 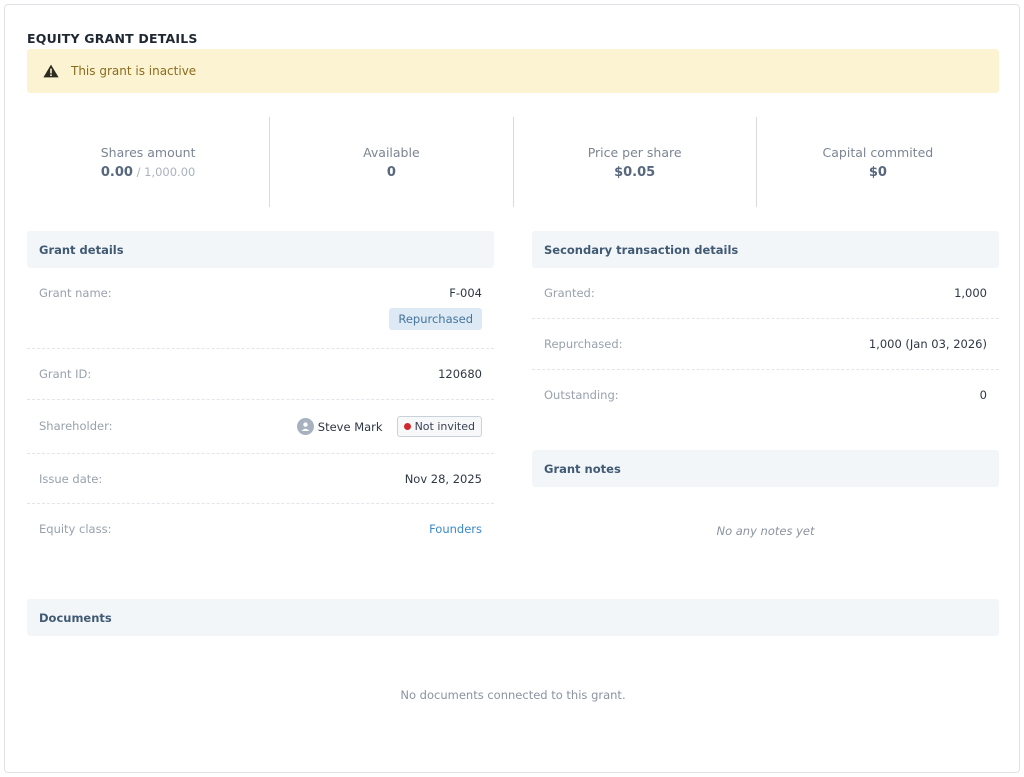 I want to click on not-invited-text: Not invited, so click(x=444, y=426).